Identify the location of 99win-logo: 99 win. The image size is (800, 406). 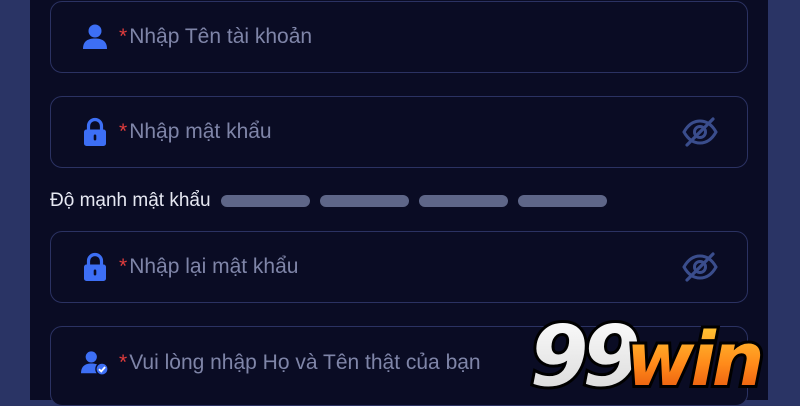
(661, 355).